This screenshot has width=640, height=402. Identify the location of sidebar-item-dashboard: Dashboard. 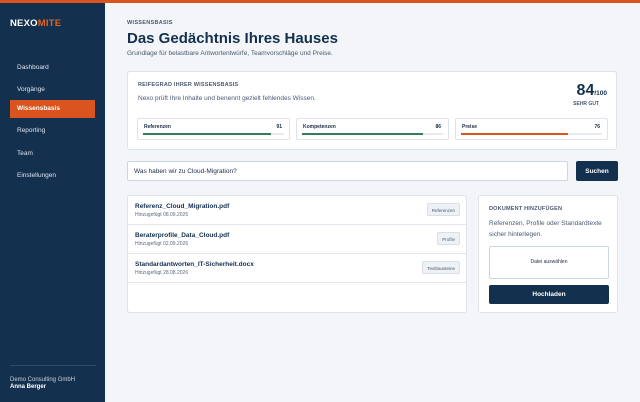
(52, 68).